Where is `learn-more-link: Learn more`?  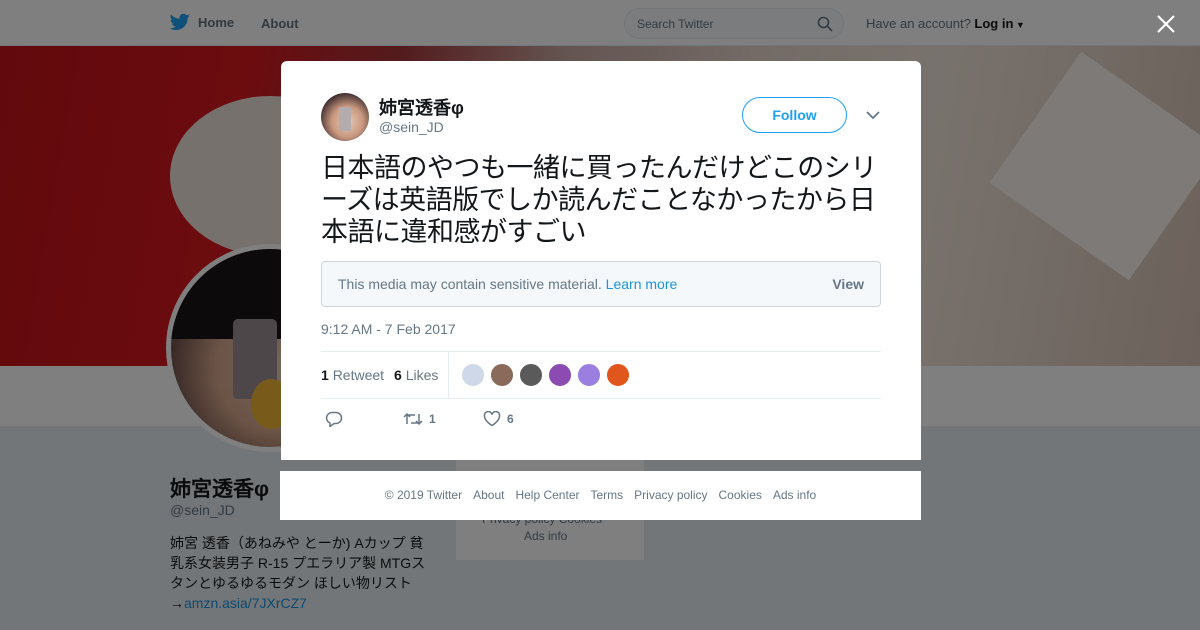
learn-more-link: Learn more is located at coordinates (642, 284).